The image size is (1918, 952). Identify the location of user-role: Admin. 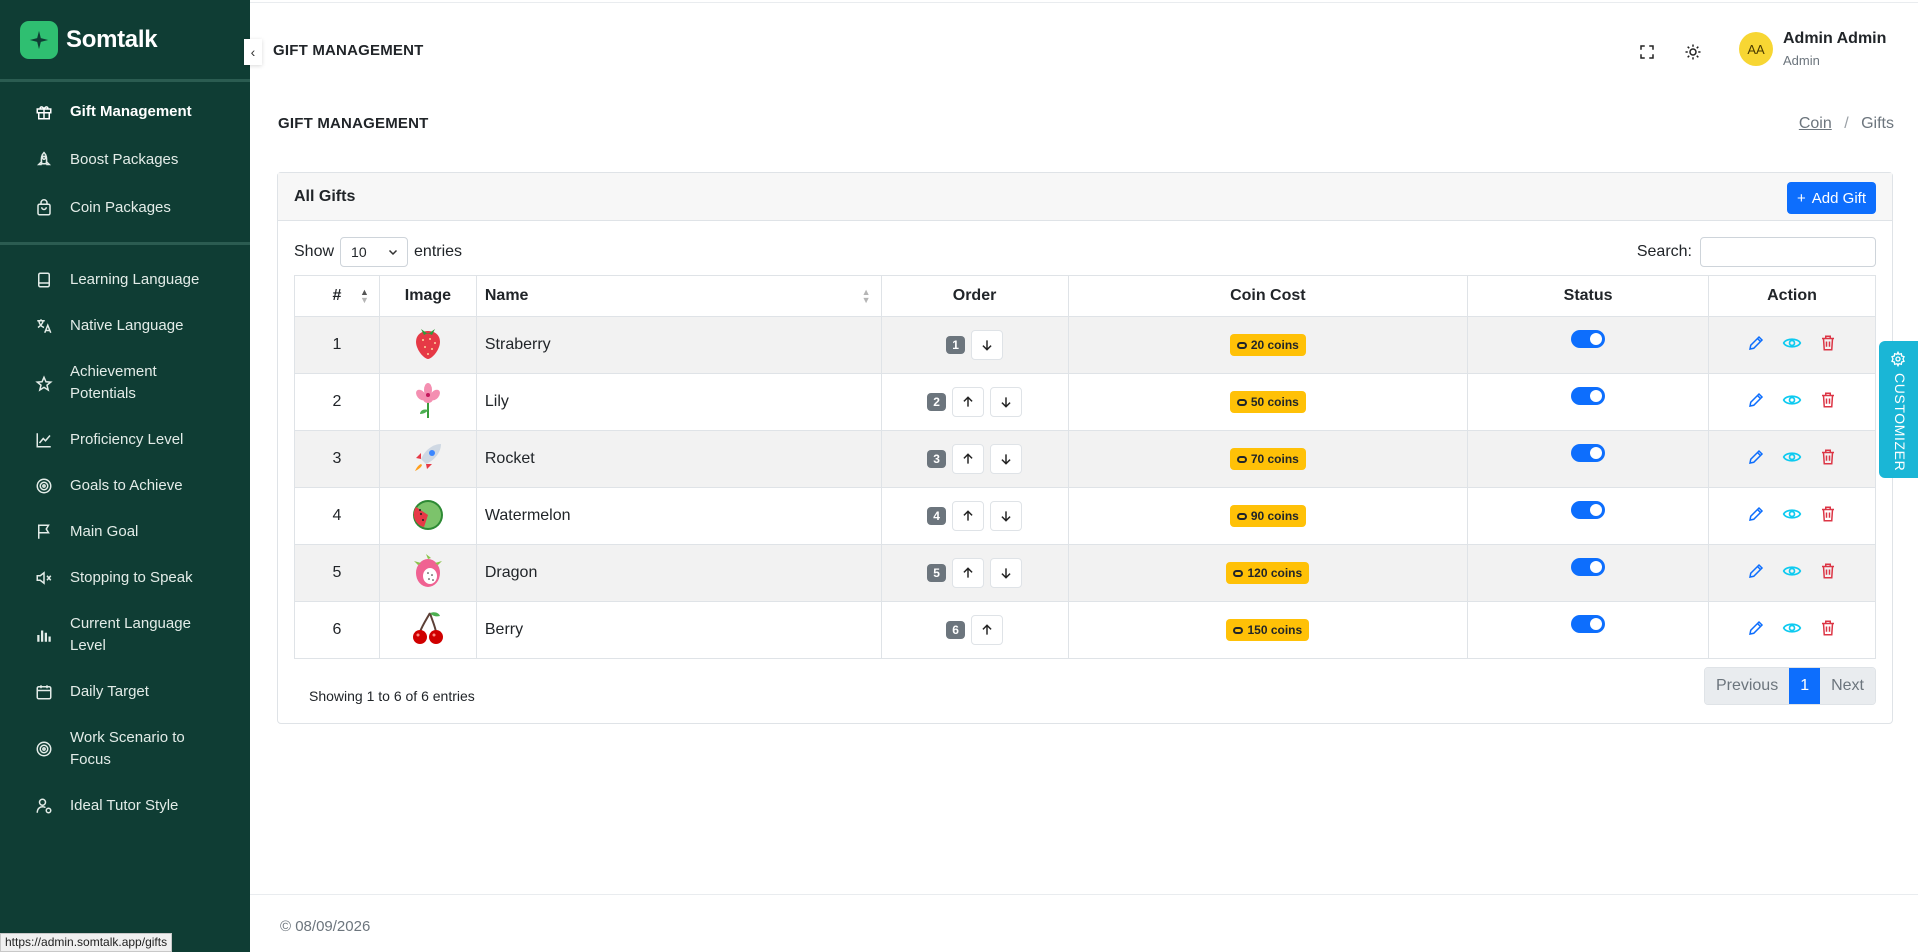
(1801, 60).